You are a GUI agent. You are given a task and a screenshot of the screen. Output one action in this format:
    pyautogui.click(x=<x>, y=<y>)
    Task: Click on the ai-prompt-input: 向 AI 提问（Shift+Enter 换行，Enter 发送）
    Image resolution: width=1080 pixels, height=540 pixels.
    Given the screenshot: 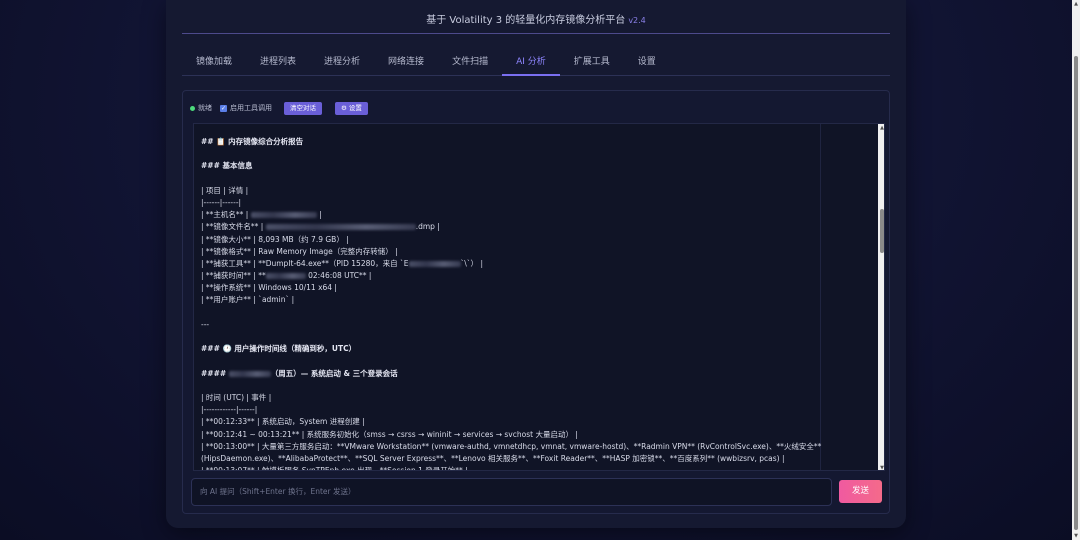 What is the action you would take?
    pyautogui.click(x=511, y=492)
    